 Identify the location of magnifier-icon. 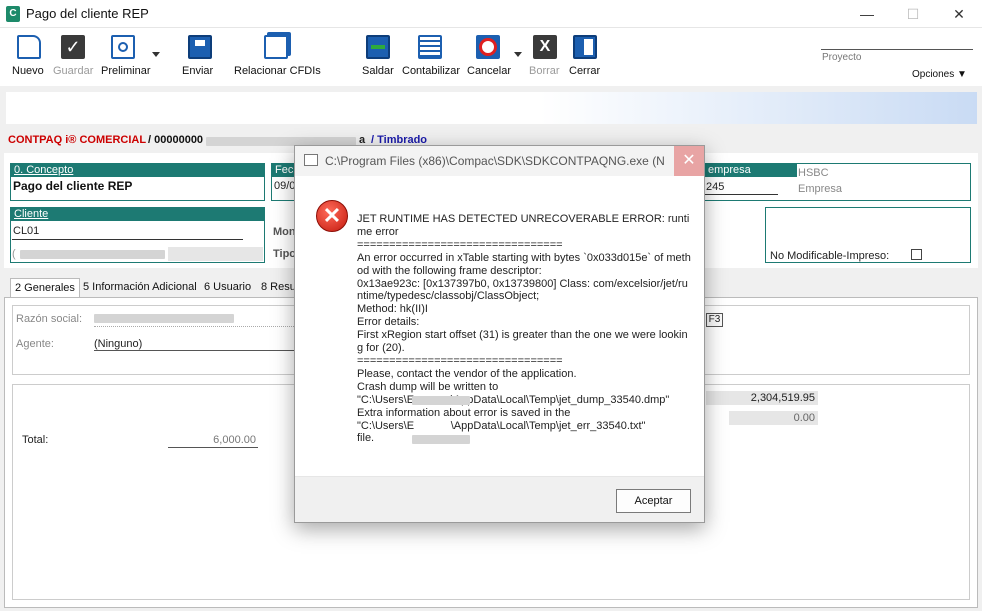
(123, 47).